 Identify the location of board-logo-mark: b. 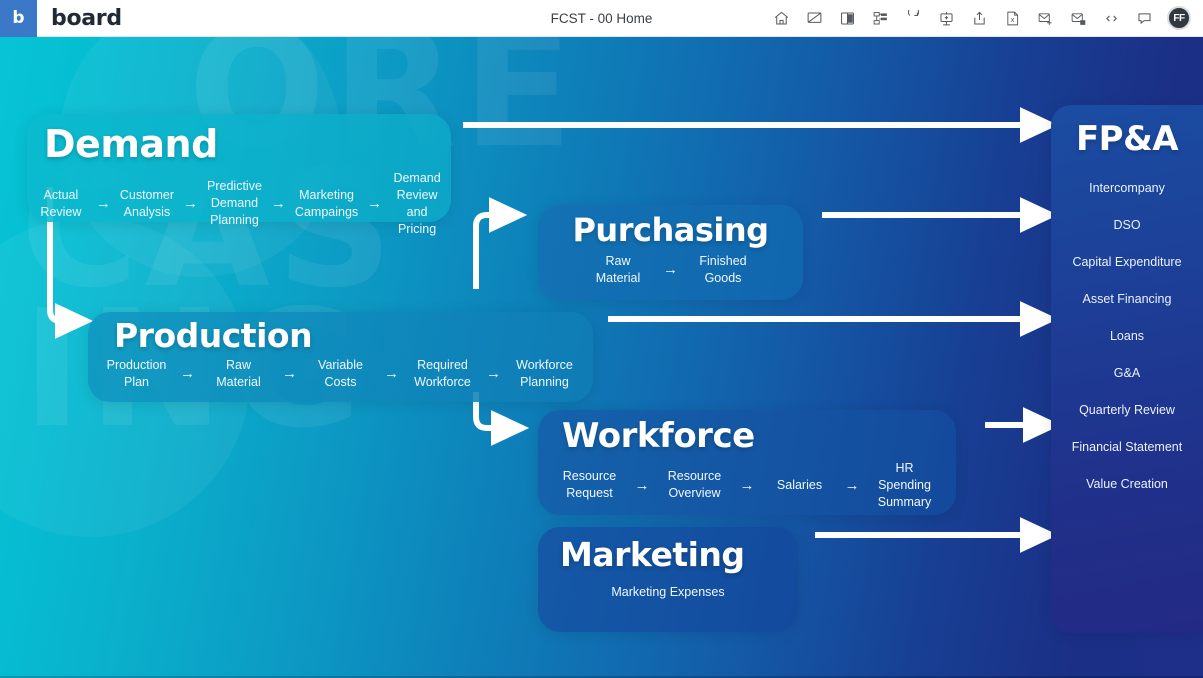
(18, 17).